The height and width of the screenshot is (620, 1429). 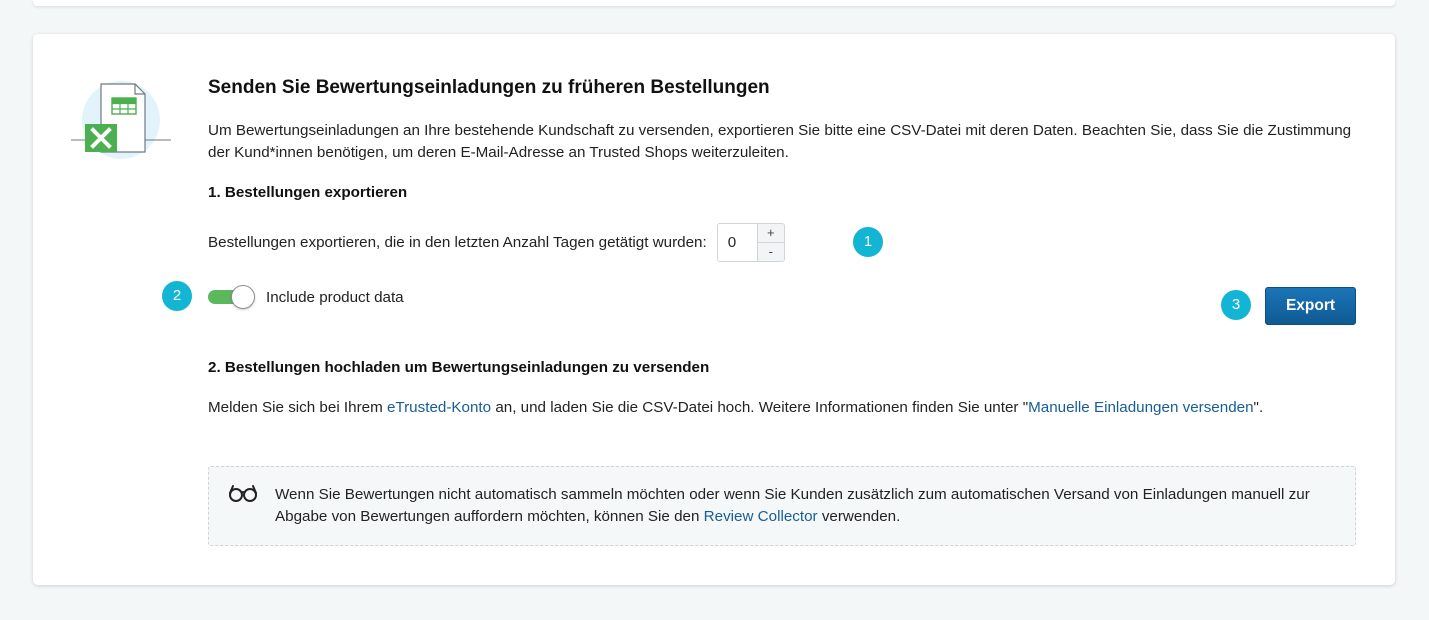 I want to click on step2-text-before: Melden Sie sich bei Ihrem, so click(x=297, y=407).